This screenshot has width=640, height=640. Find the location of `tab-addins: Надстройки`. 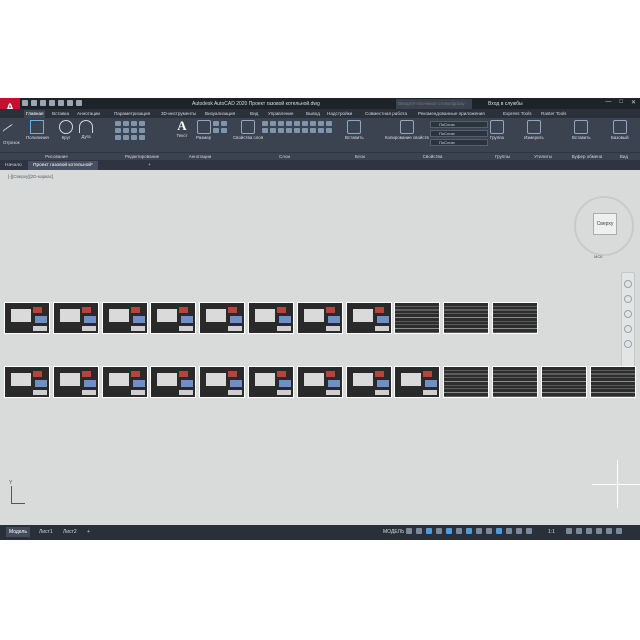

tab-addins: Надстройки is located at coordinates (339, 114).